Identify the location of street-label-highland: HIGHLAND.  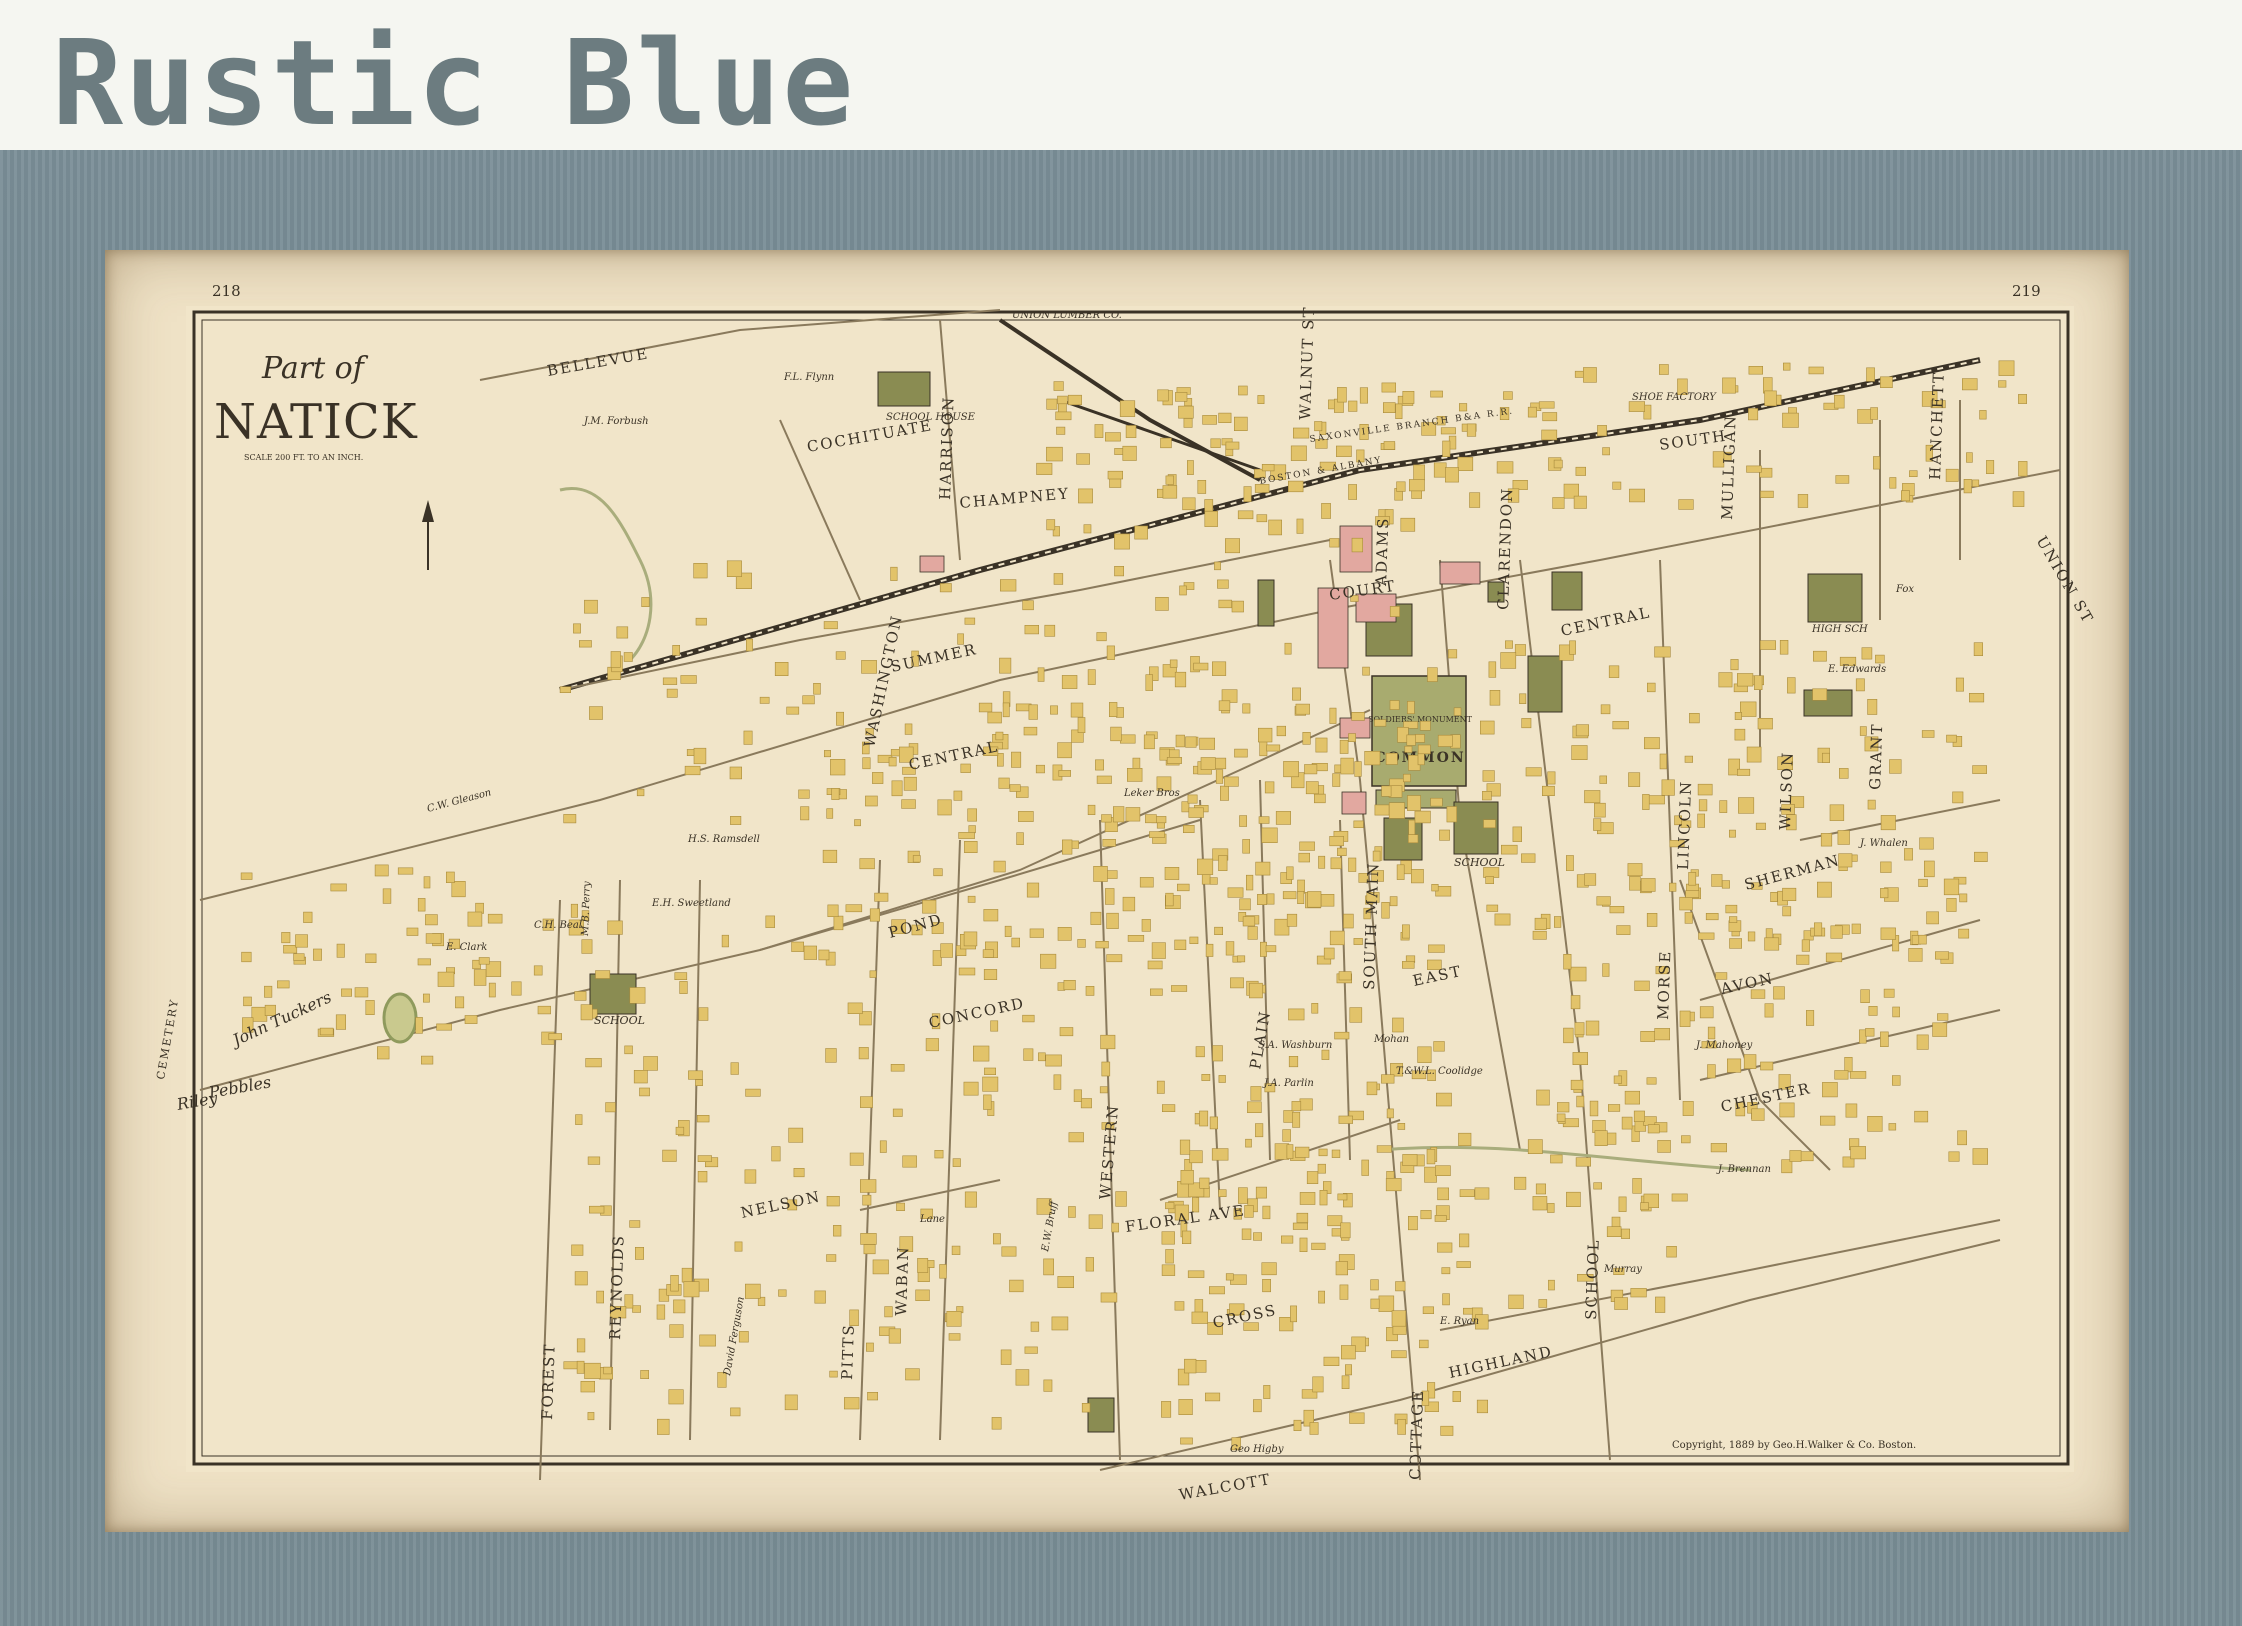
(1500, 1362).